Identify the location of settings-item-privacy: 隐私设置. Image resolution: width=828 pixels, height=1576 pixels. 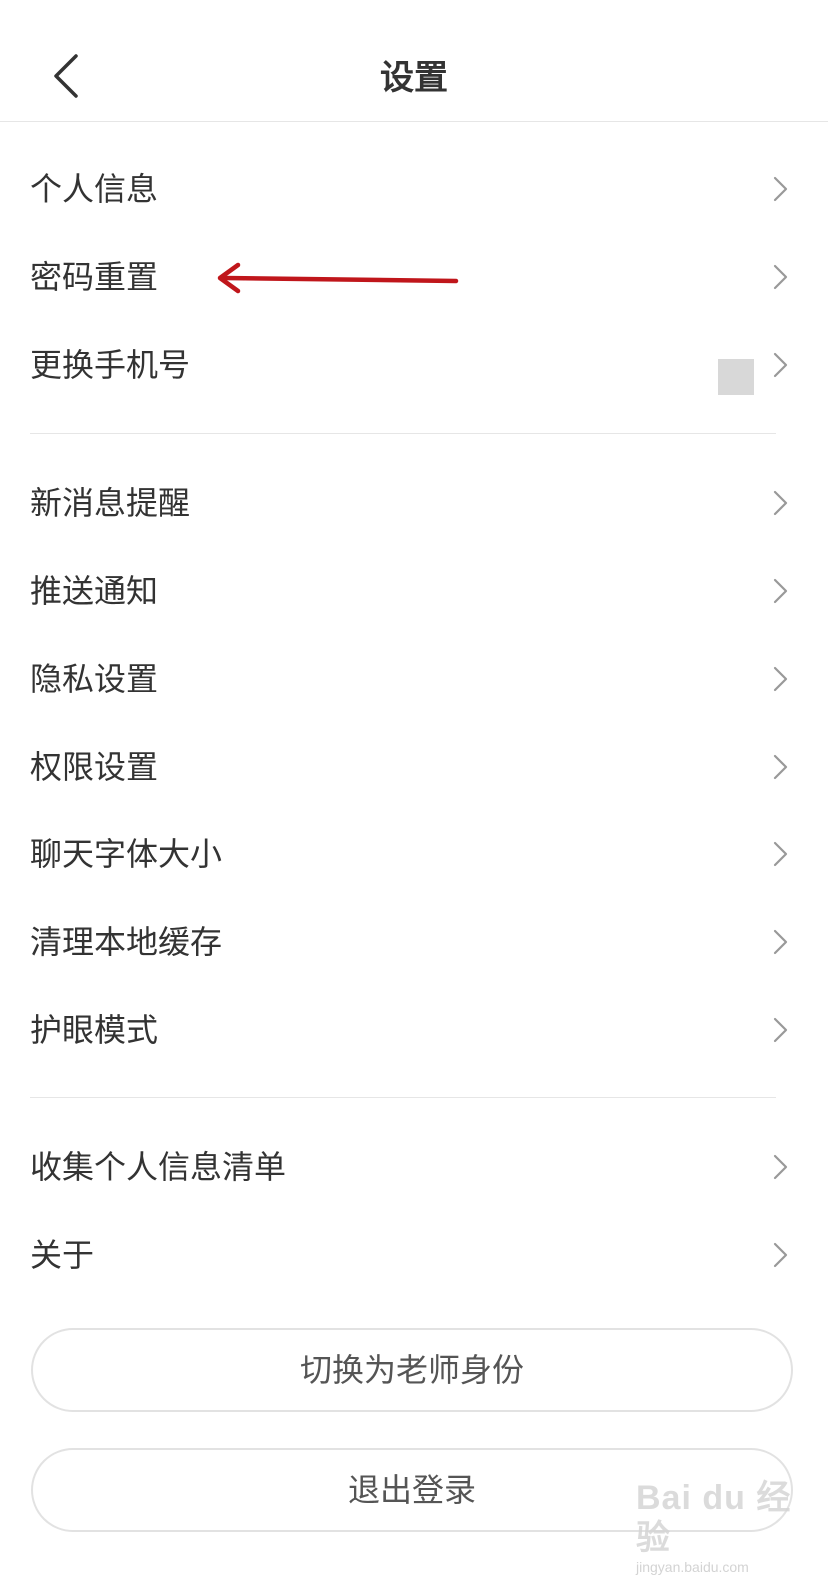
(414, 679).